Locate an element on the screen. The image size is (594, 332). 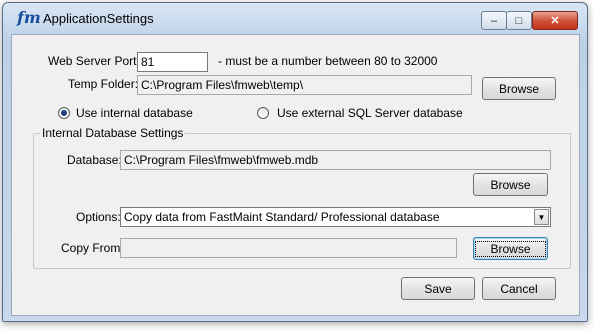
database-path-field: C:\Program Files\fmweb\fmweb.mdb is located at coordinates (335, 160).